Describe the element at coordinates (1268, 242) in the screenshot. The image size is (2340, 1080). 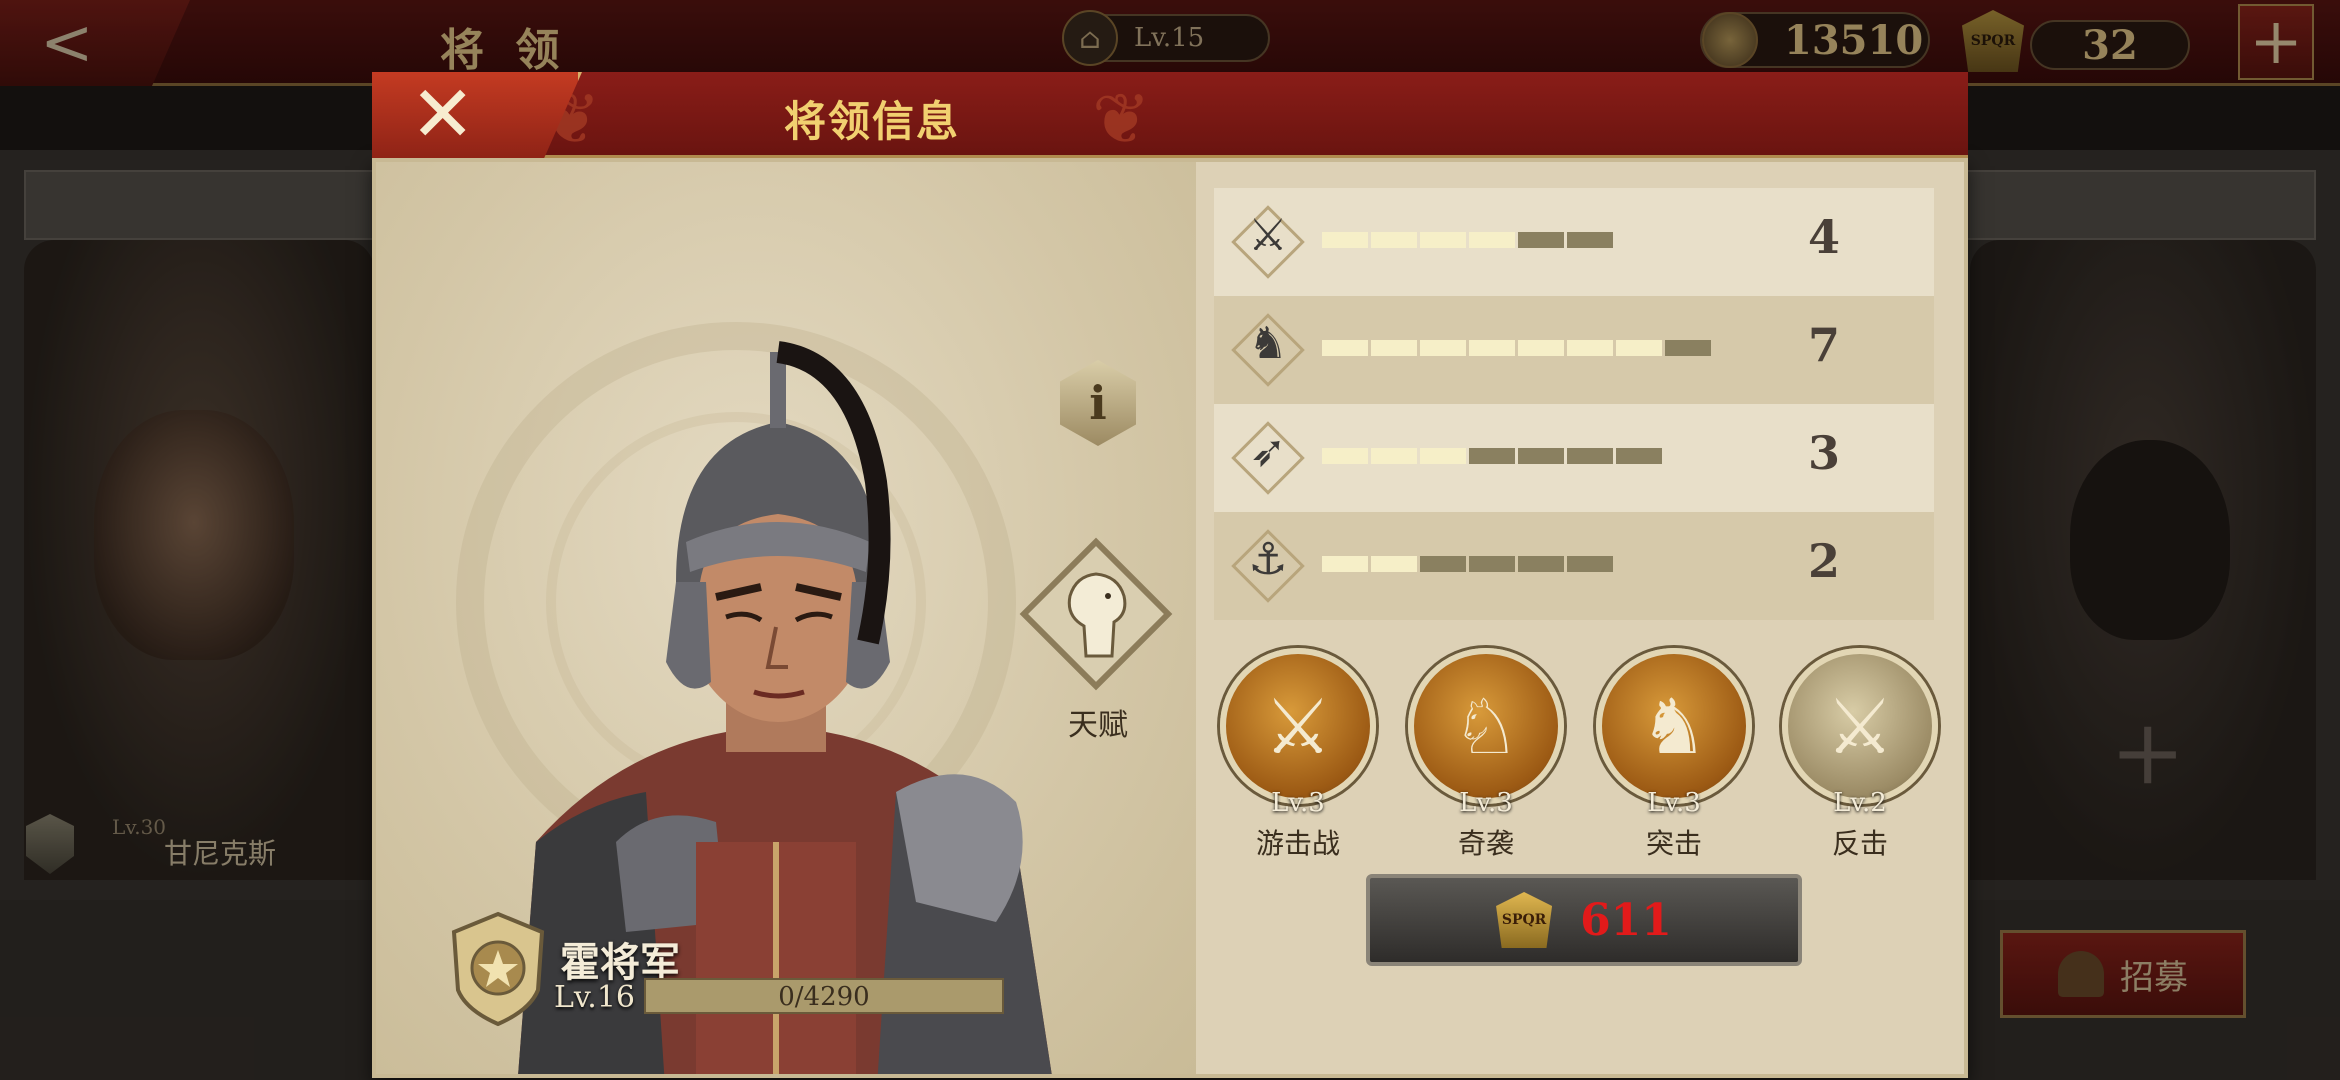
I see `sword-icon: ⚔` at that location.